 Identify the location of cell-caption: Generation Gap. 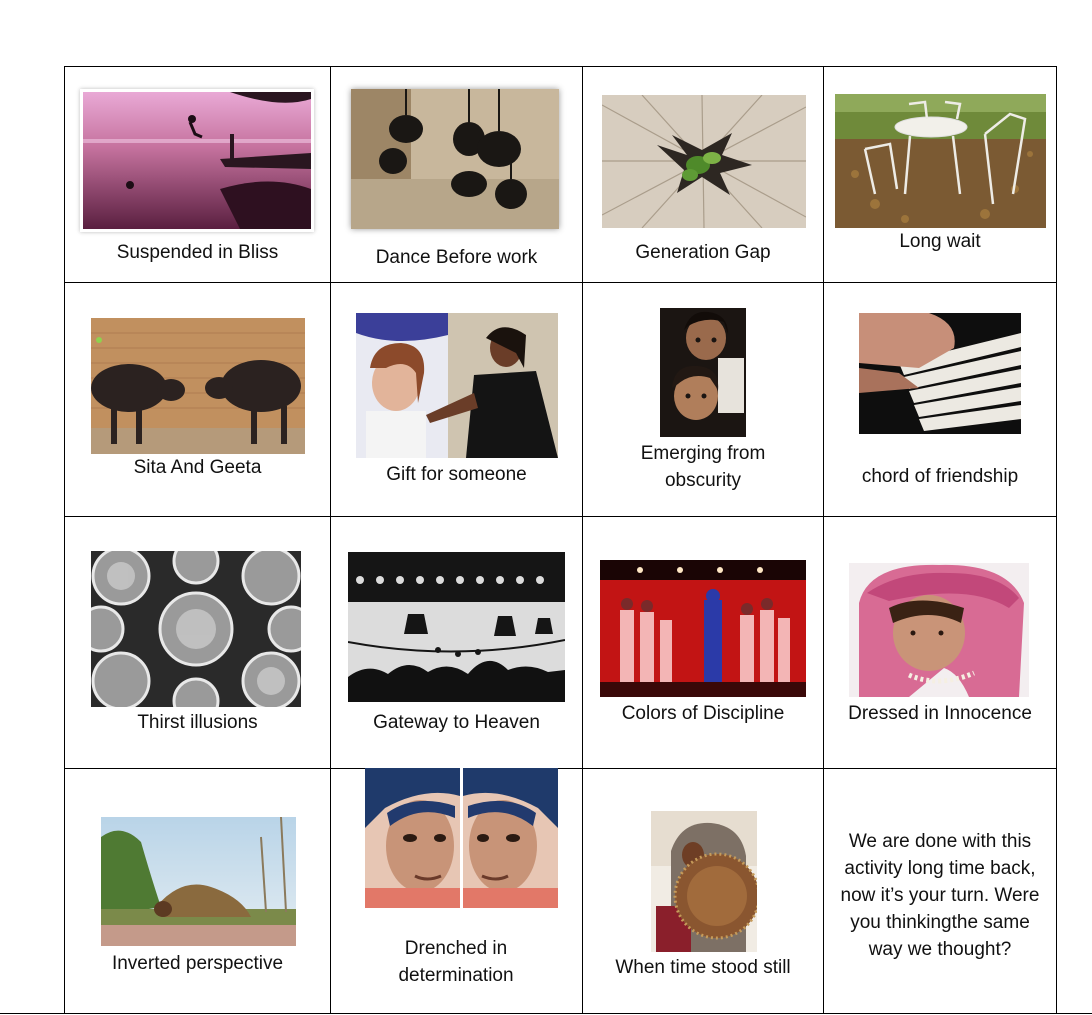
(703, 252).